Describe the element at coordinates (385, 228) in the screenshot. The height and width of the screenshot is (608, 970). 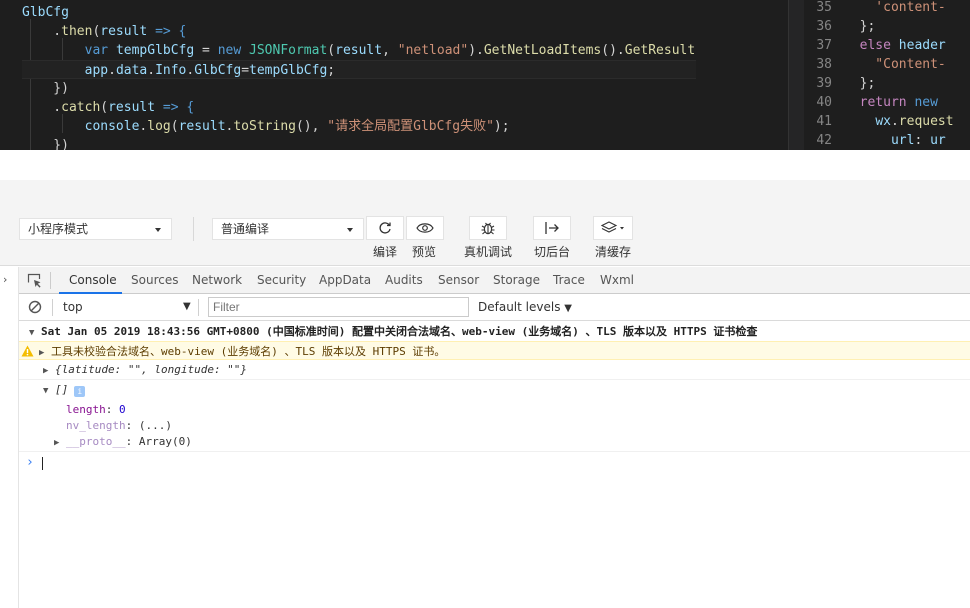
I see `compile-button` at that location.